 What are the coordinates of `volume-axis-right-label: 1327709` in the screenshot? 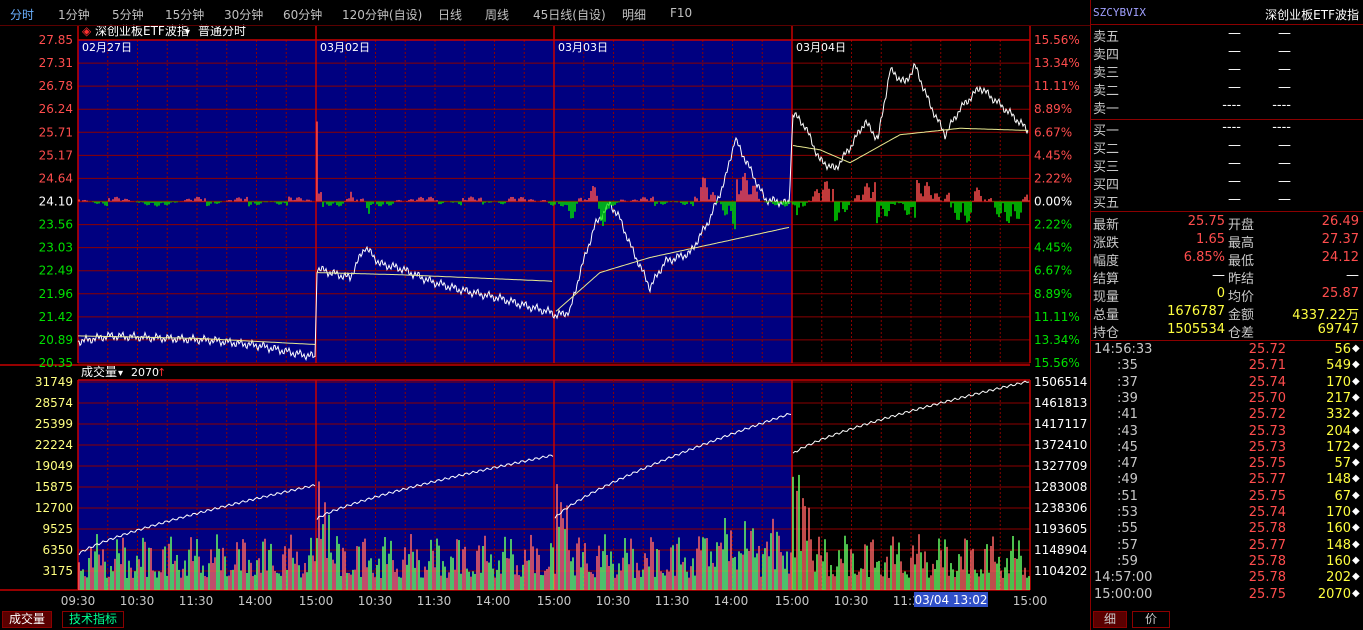 It's located at (1060, 466).